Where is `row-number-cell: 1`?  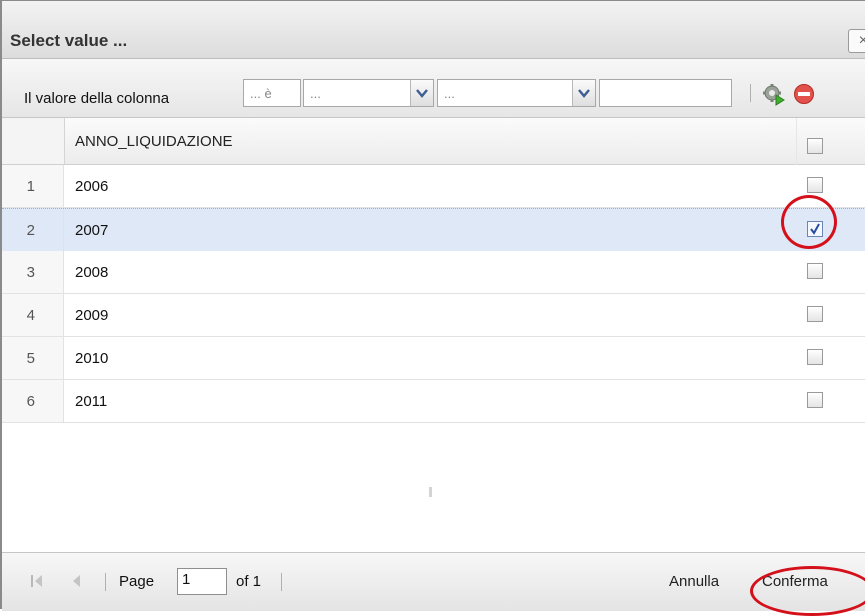
row-number-cell: 1 is located at coordinates (33, 186).